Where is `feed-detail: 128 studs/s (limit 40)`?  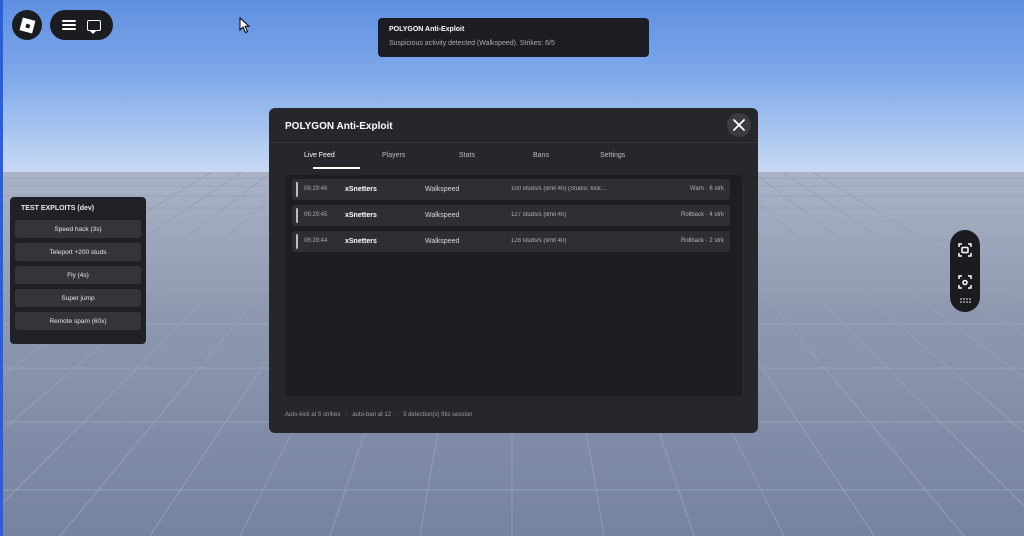
feed-detail: 128 studs/s (limit 40) is located at coordinates (539, 241).